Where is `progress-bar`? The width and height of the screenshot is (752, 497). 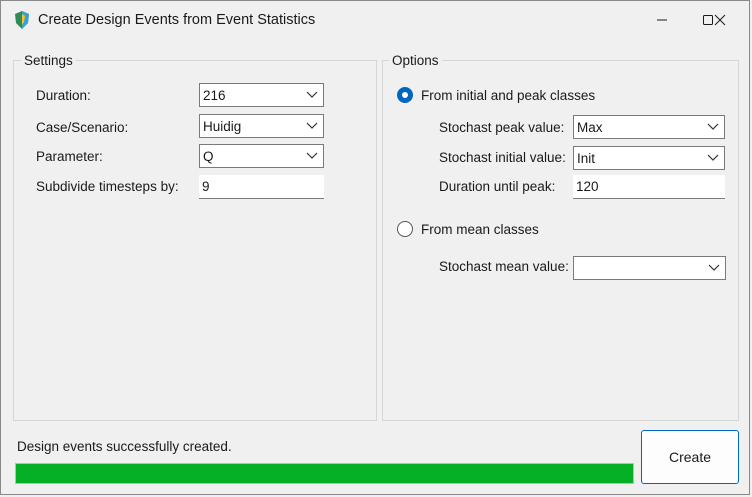
progress-bar is located at coordinates (324, 473).